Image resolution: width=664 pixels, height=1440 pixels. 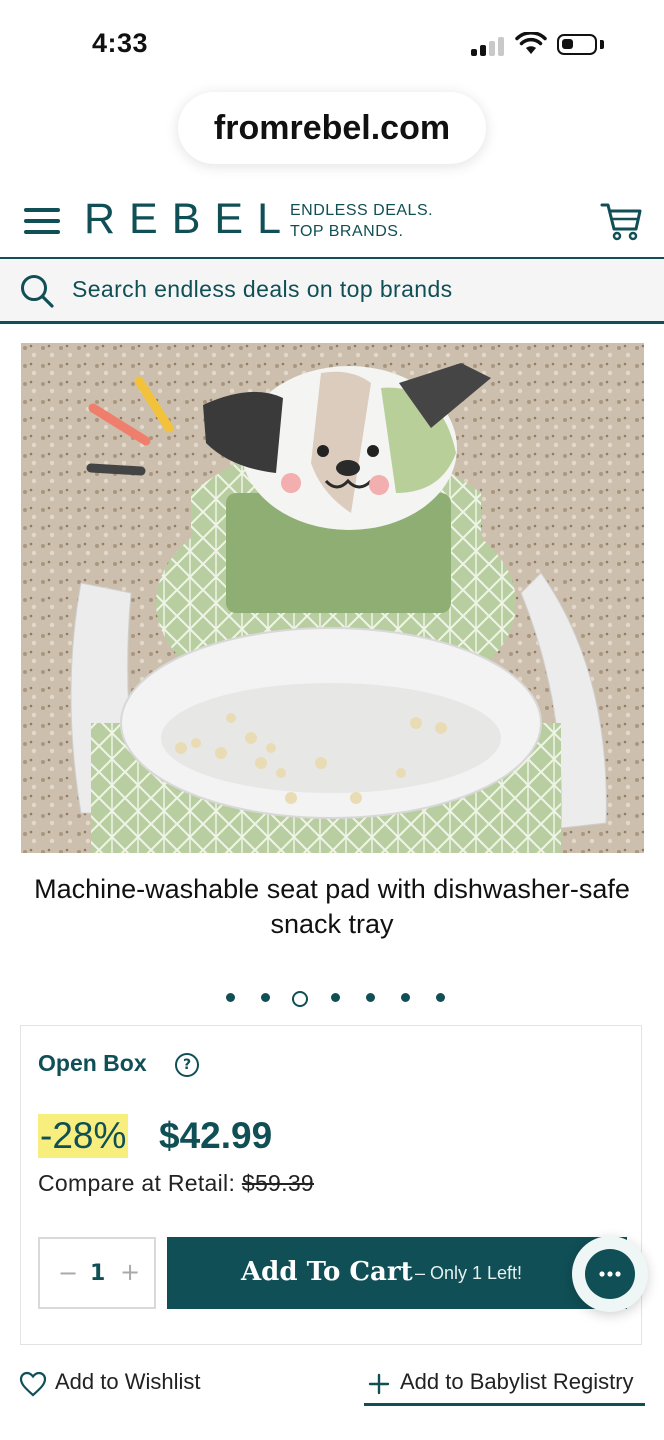 What do you see at coordinates (33, 1384) in the screenshot?
I see `heart-icon` at bounding box center [33, 1384].